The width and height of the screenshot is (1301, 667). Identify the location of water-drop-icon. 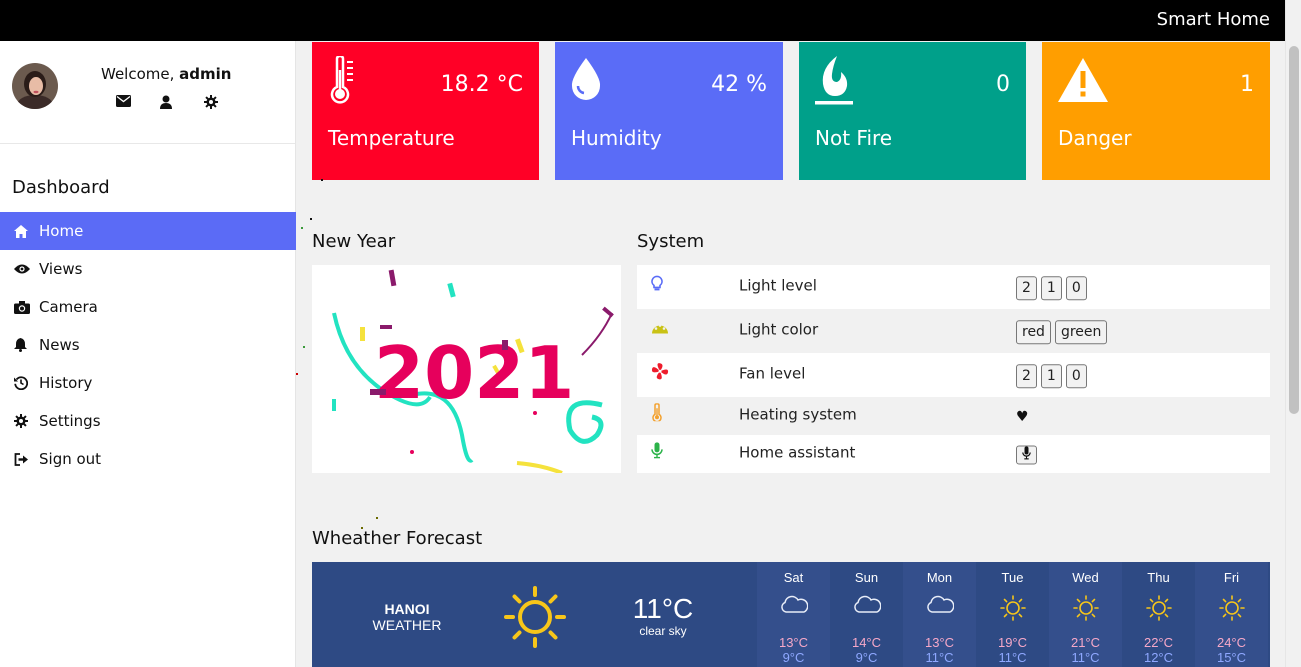
(586, 81).